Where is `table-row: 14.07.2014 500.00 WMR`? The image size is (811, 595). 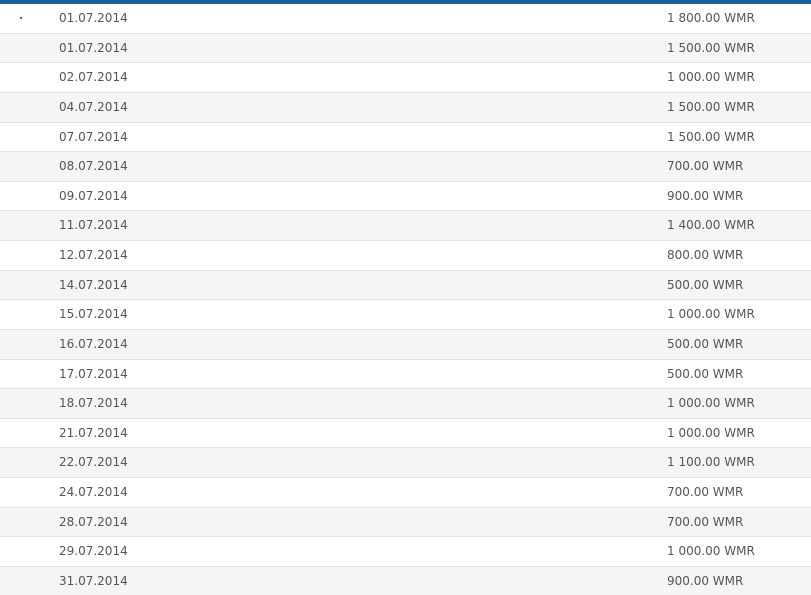 table-row: 14.07.2014 500.00 WMR is located at coordinates (405, 285).